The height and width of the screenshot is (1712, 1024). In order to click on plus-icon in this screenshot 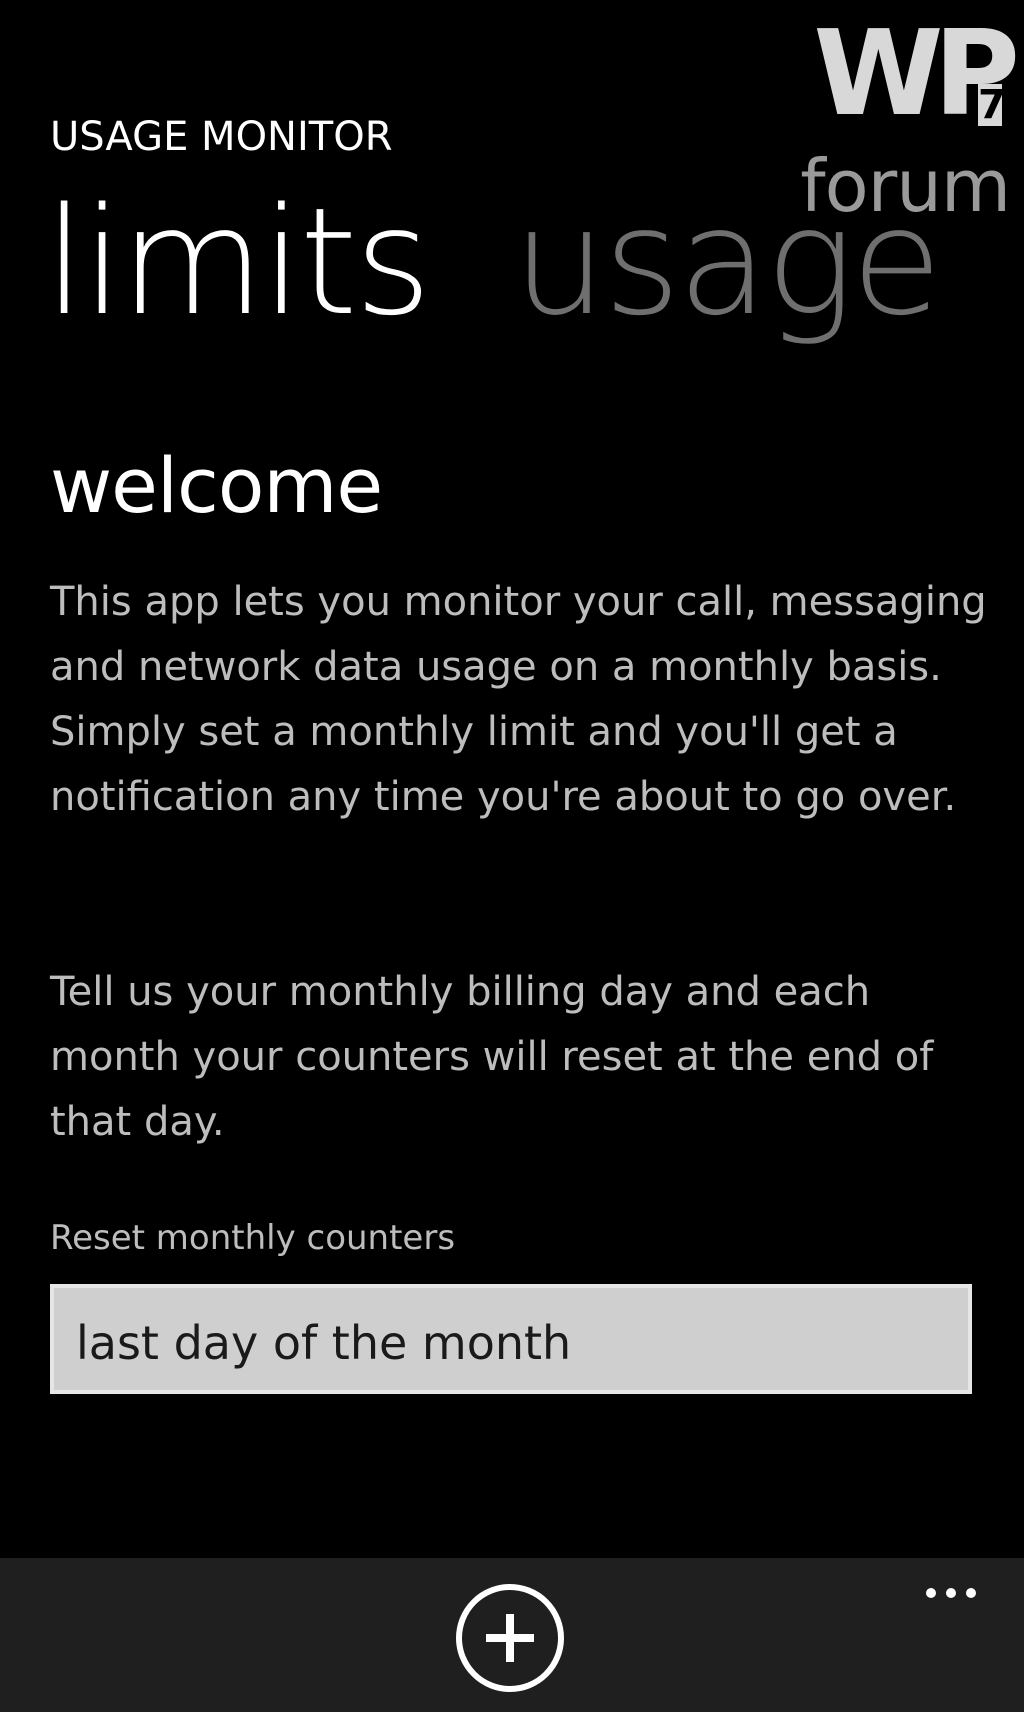, I will do `click(510, 1638)`.